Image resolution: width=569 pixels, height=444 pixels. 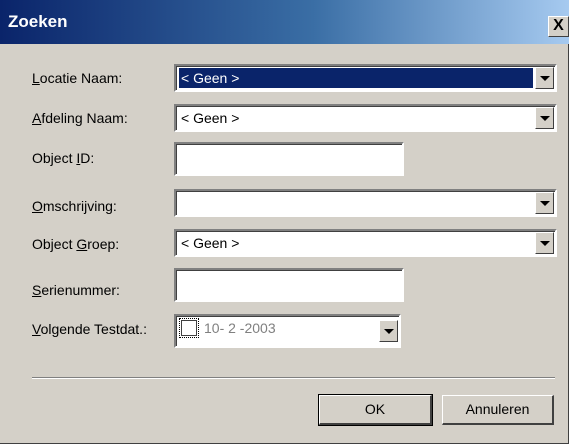 I want to click on serienummer-value, so click(x=181, y=282).